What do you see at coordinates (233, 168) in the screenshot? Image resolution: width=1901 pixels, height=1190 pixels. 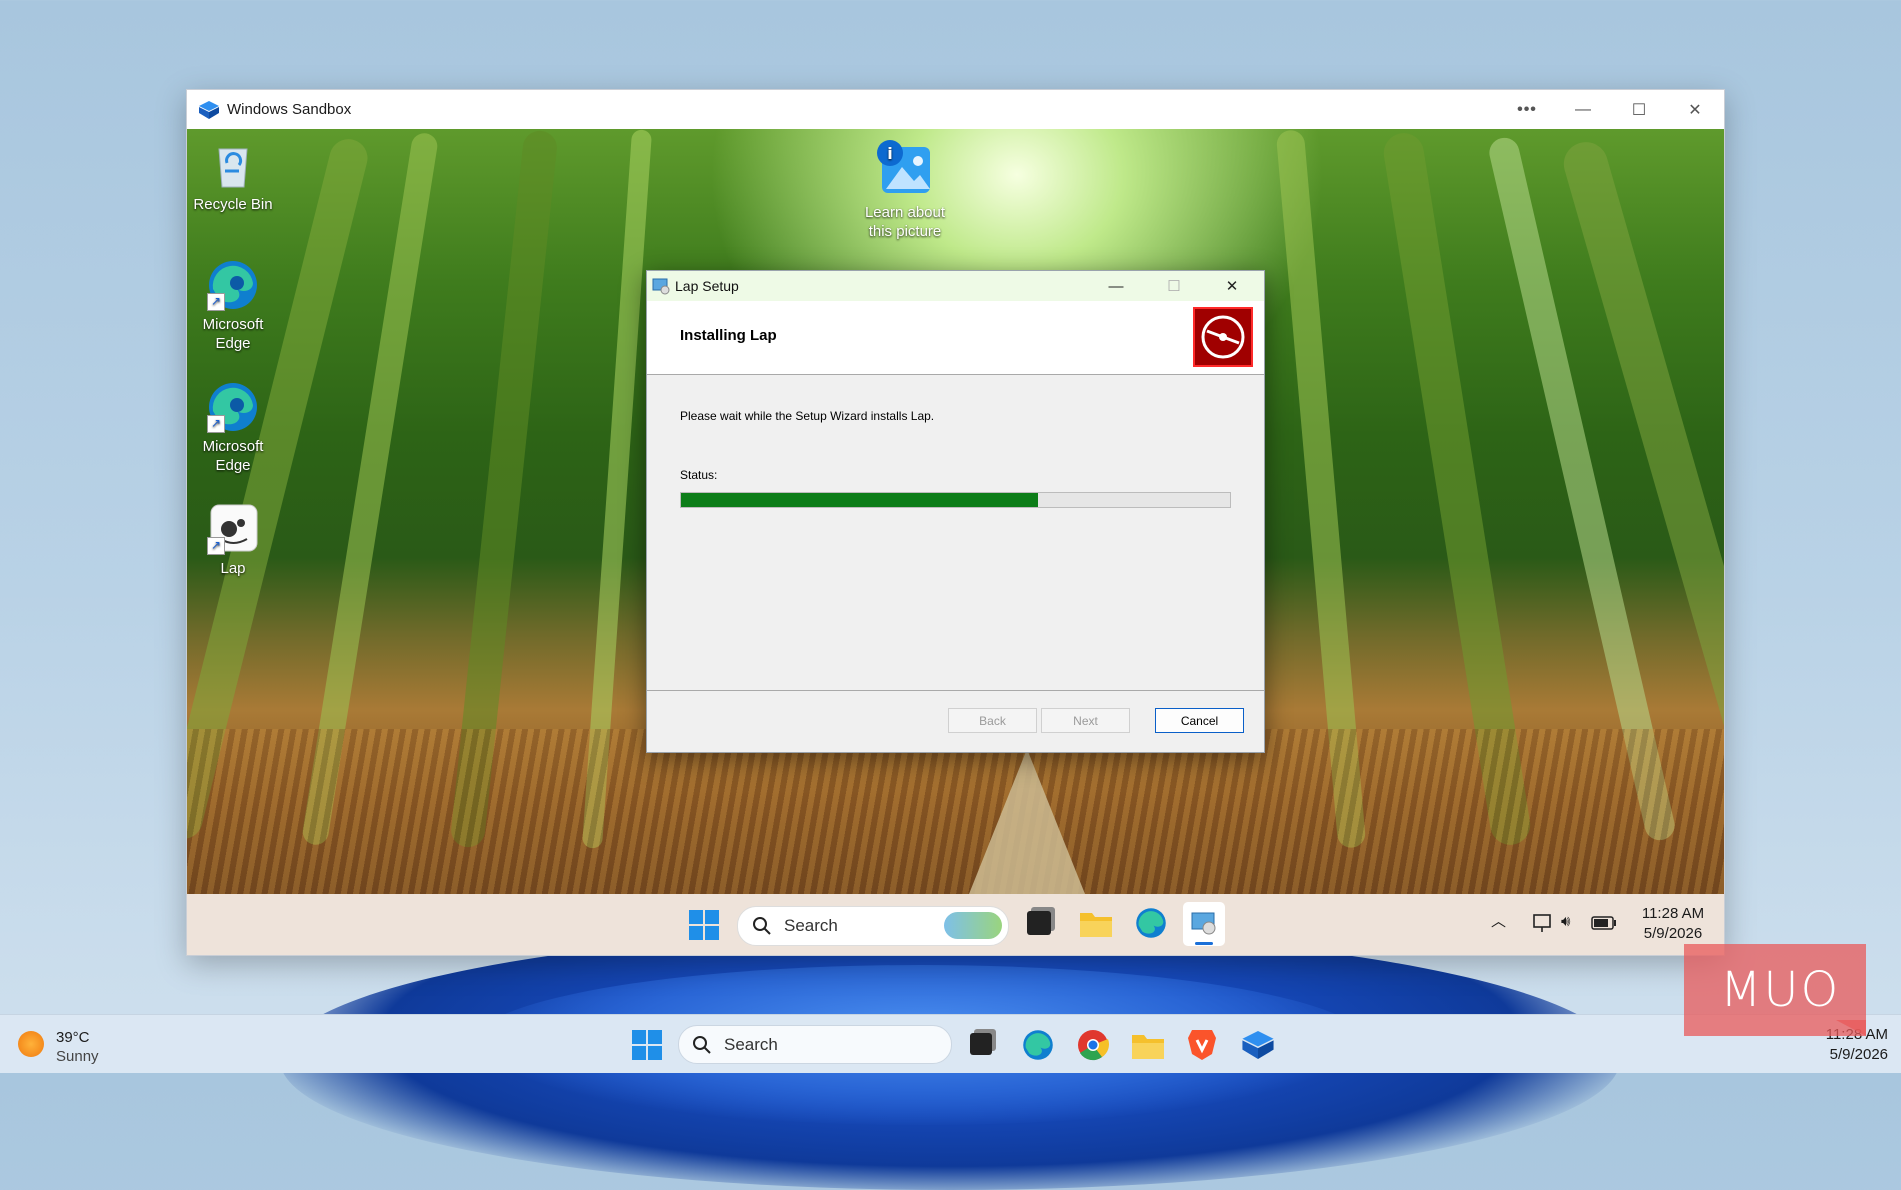 I see `recycle-bin-icon` at bounding box center [233, 168].